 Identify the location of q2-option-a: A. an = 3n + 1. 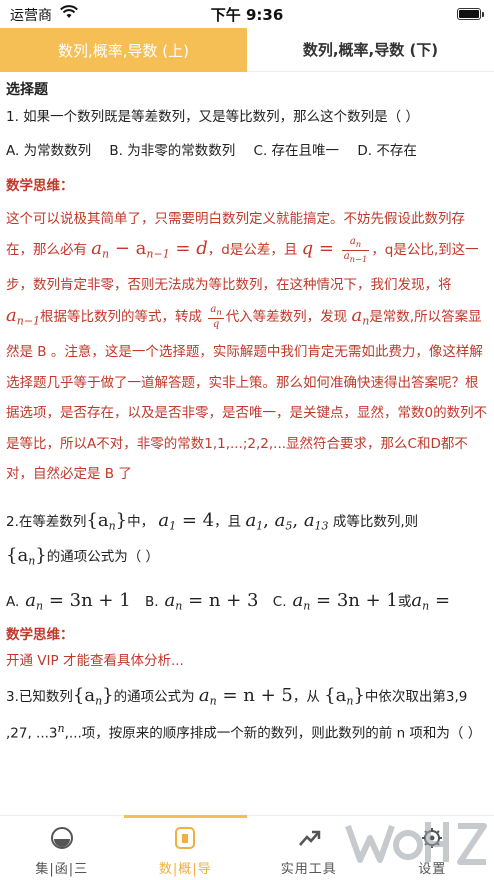
(68, 601).